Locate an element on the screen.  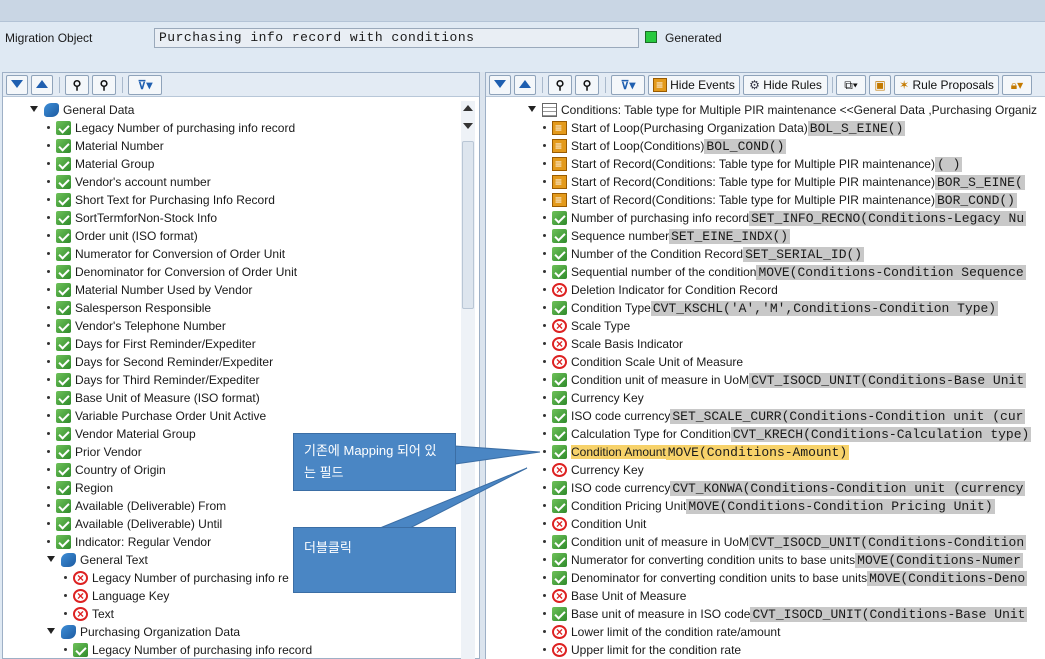
tree-node: Condition Amount MOVE(Conditions-Amount) is located at coordinates (696, 452).